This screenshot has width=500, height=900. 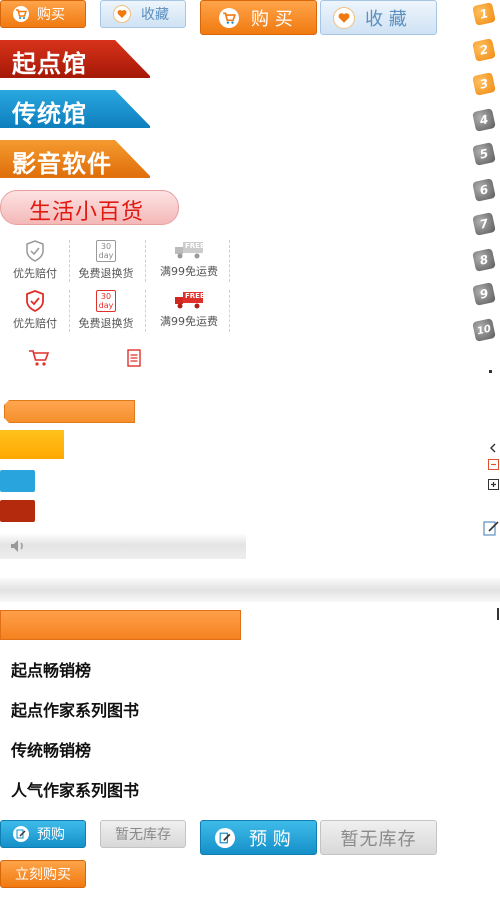 I want to click on edge-mark, so click(x=498, y=614).